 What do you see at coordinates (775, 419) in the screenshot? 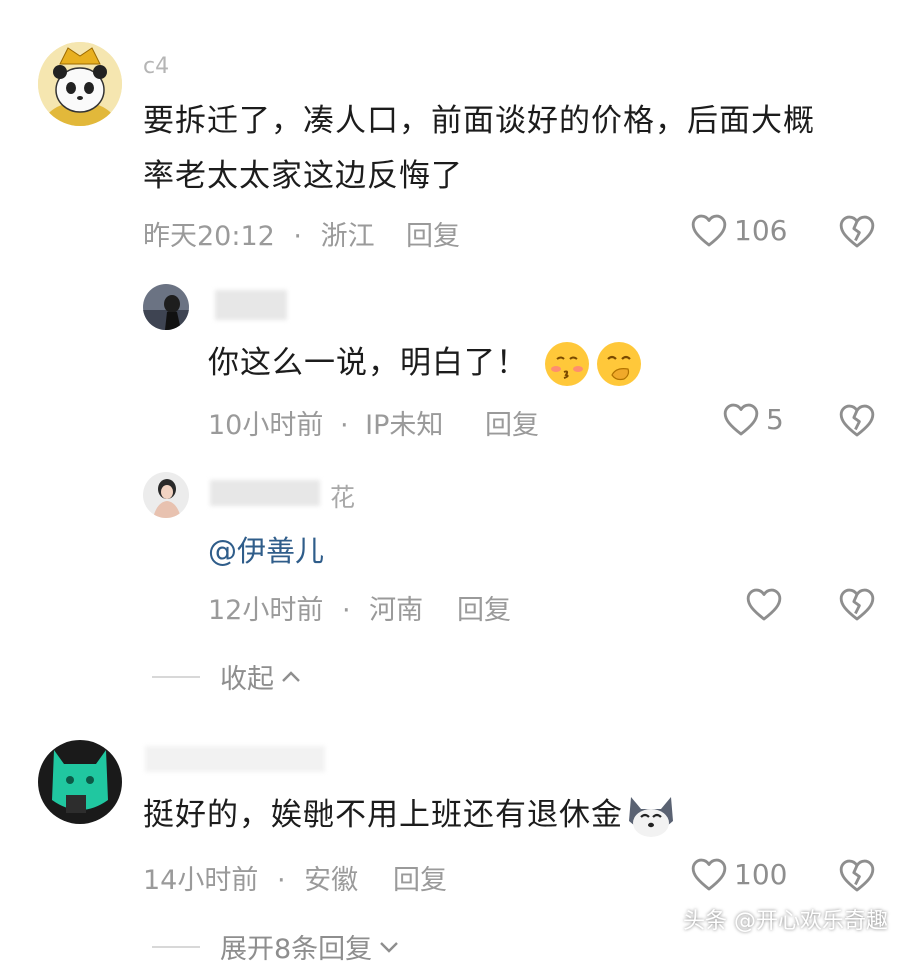
I see `reply-1-like-count: 5` at bounding box center [775, 419].